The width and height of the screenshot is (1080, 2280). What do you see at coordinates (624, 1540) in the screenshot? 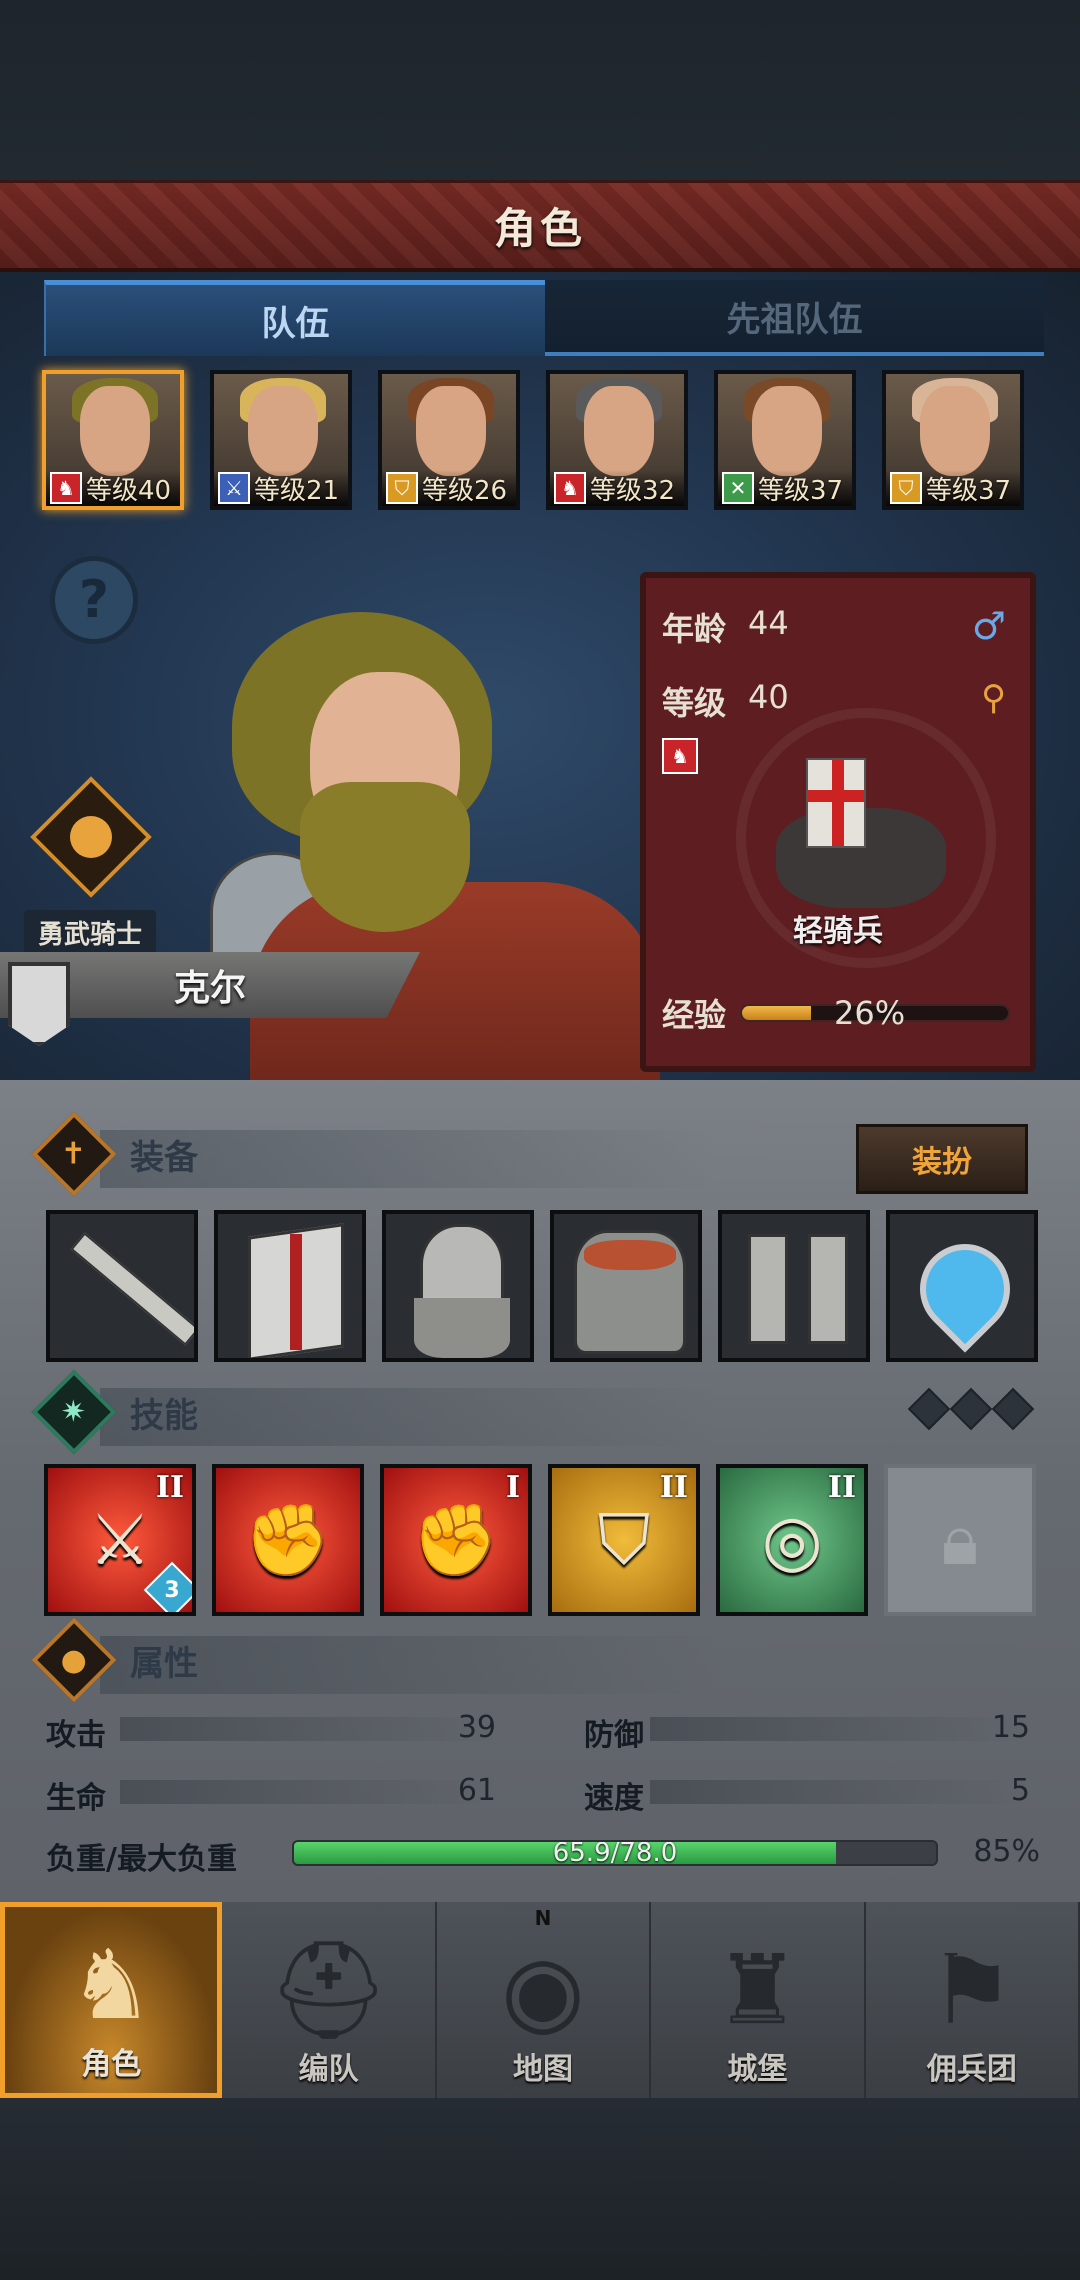
I see `skill-shield: ⛉ II` at bounding box center [624, 1540].